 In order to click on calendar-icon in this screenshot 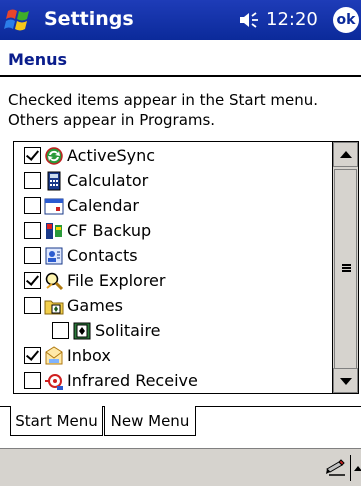, I will do `click(54, 206)`.